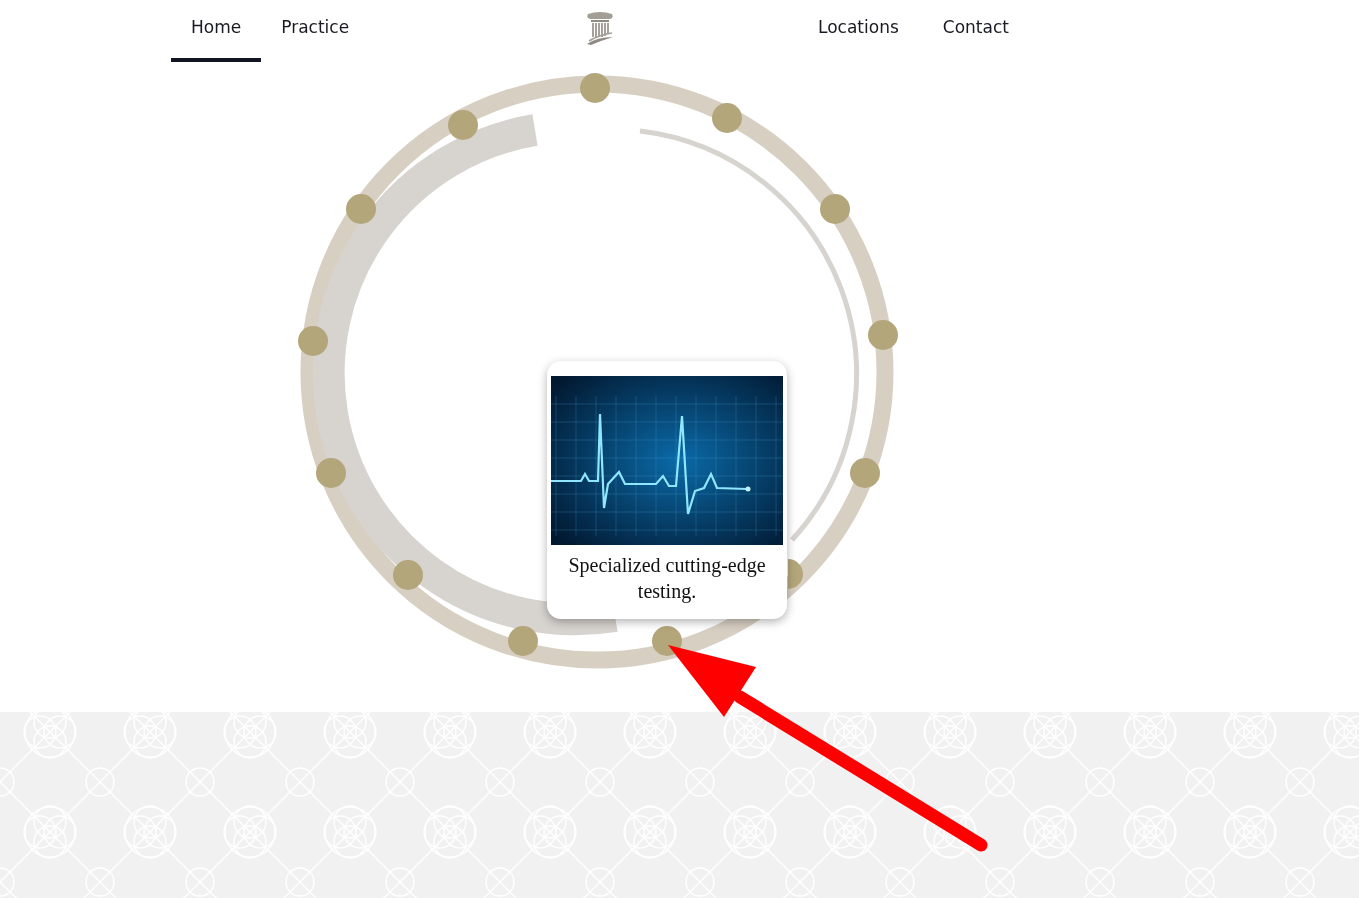 This screenshot has width=1359, height=898. What do you see at coordinates (667, 578) in the screenshot?
I see `card-caption: Specialized cutting-edge testing.` at bounding box center [667, 578].